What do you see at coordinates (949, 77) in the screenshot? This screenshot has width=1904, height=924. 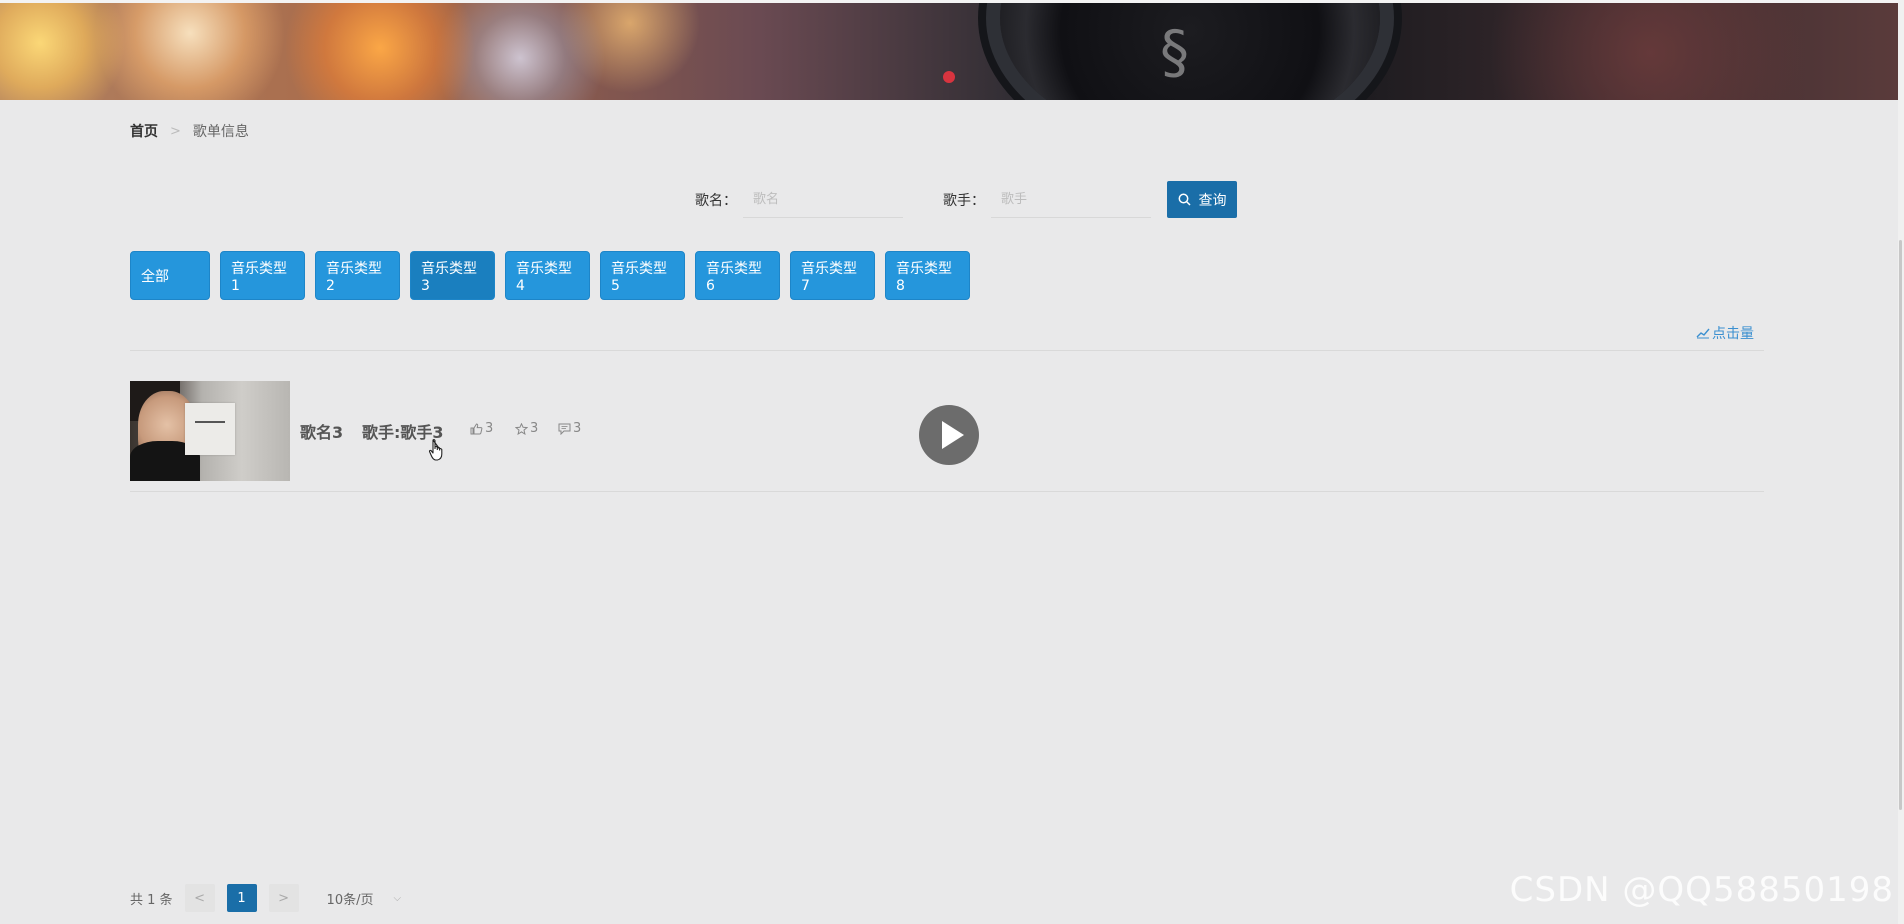 I see `carousel-indicator-dot` at bounding box center [949, 77].